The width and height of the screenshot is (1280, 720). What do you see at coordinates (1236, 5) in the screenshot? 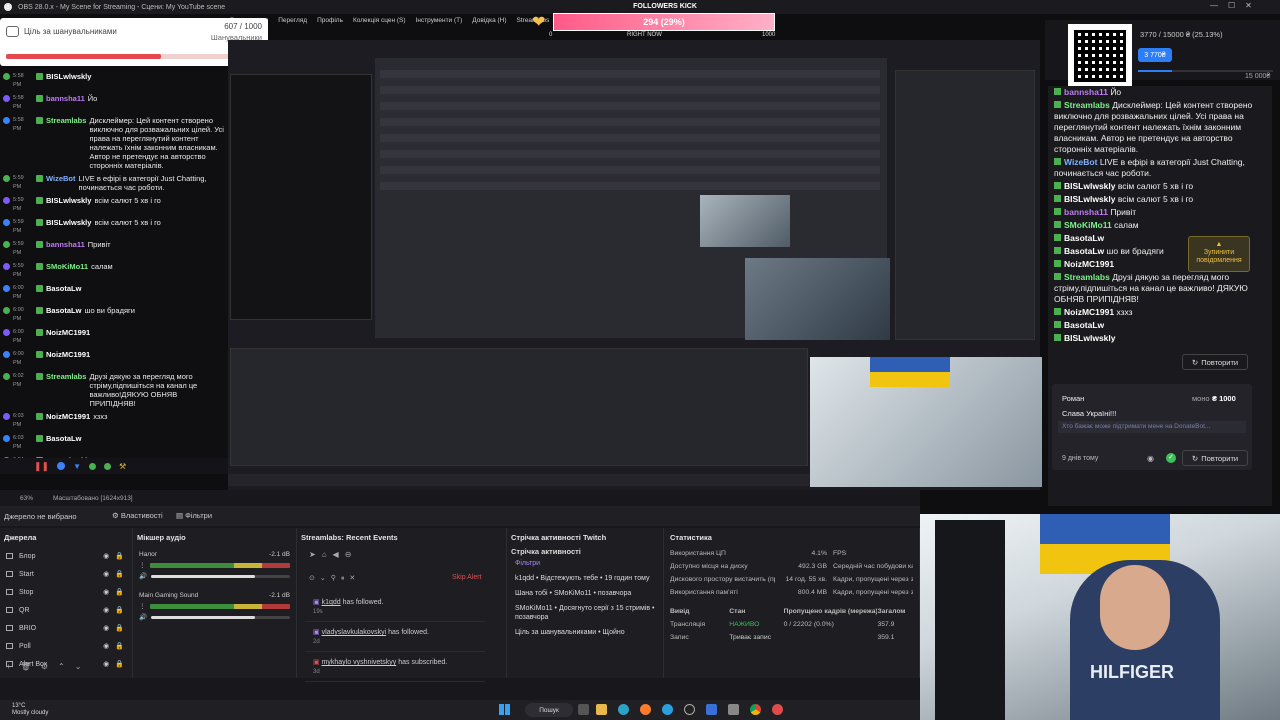
I see `window-controls: —☐✕` at bounding box center [1236, 5].